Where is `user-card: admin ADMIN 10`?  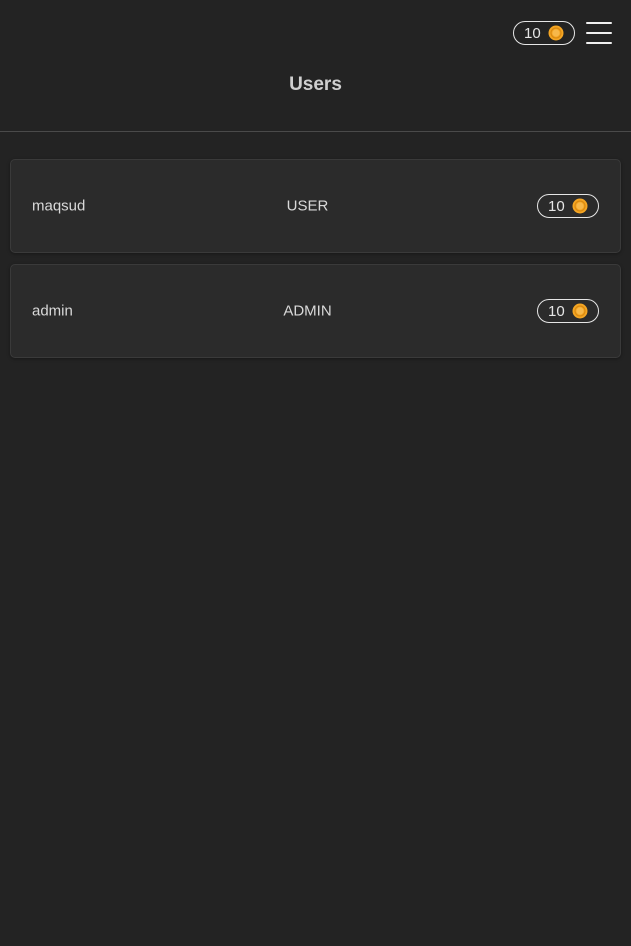 user-card: admin ADMIN 10 is located at coordinates (315, 311).